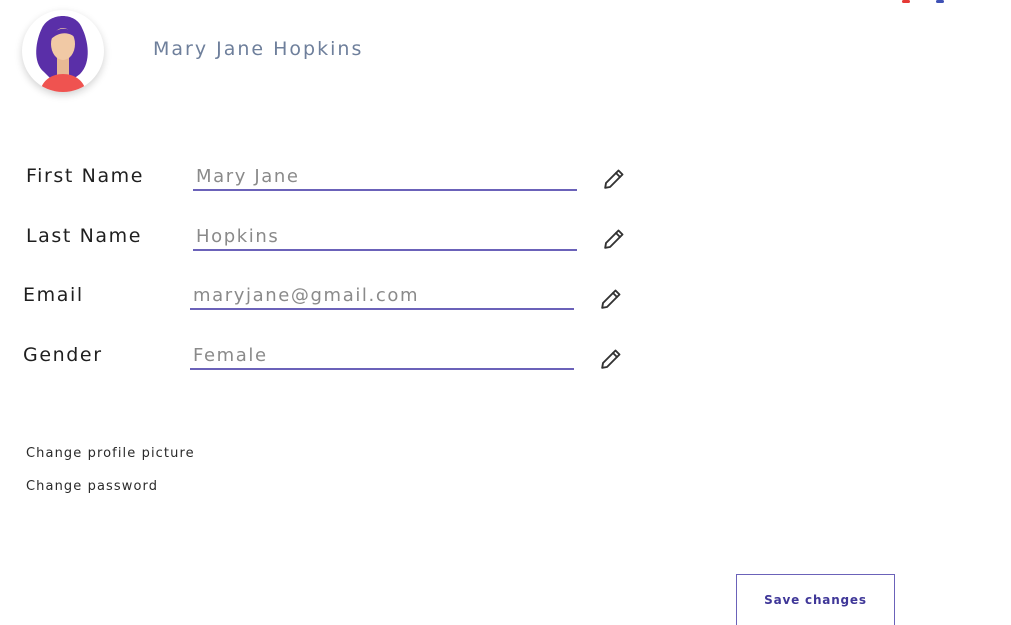 The width and height of the screenshot is (1011, 625). I want to click on edit-gender-button, so click(611, 359).